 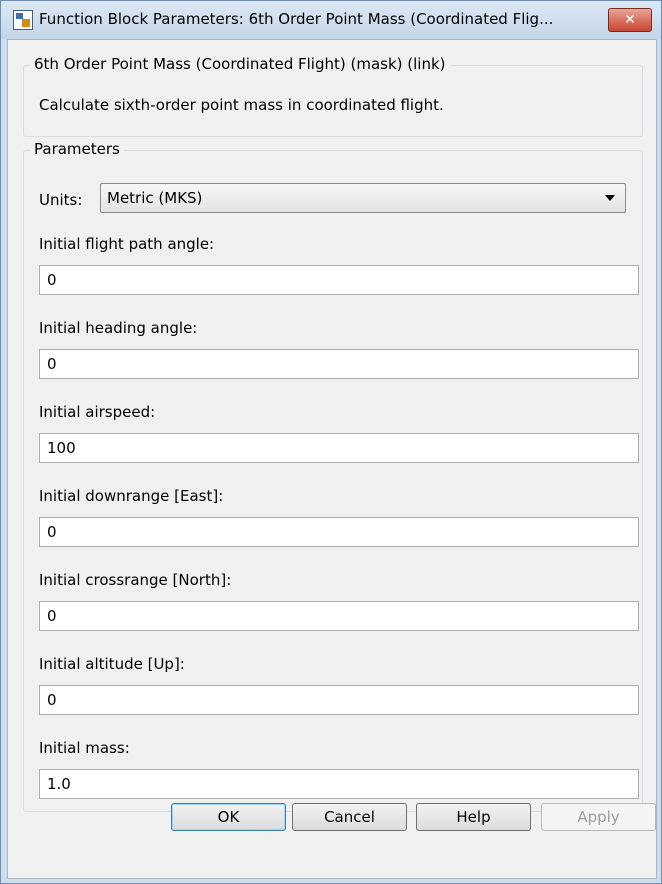 I want to click on close-icon: ✕, so click(x=630, y=20).